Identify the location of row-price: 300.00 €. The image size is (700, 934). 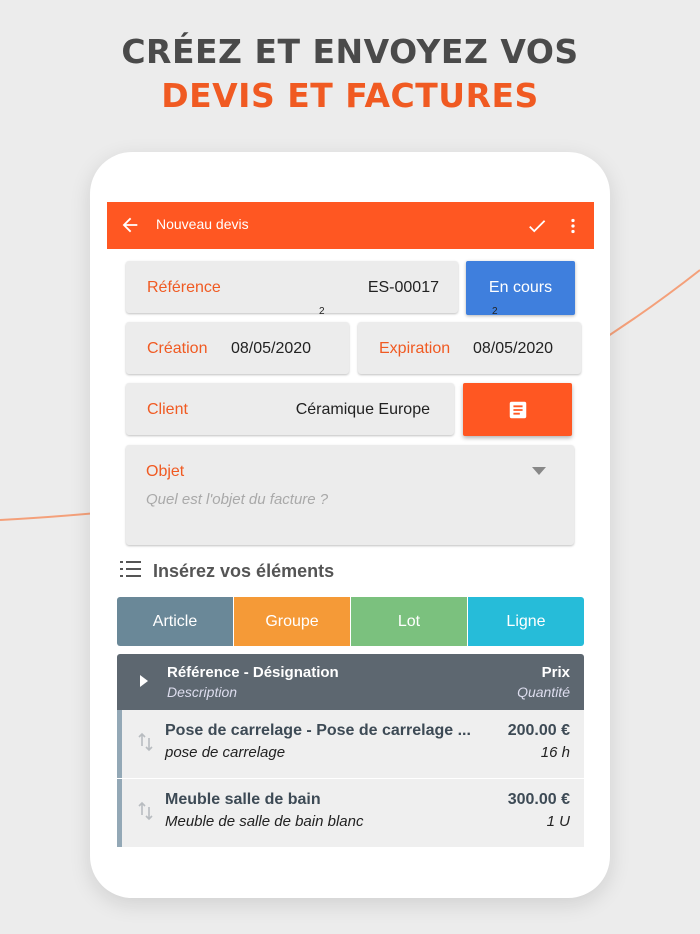
(538, 799).